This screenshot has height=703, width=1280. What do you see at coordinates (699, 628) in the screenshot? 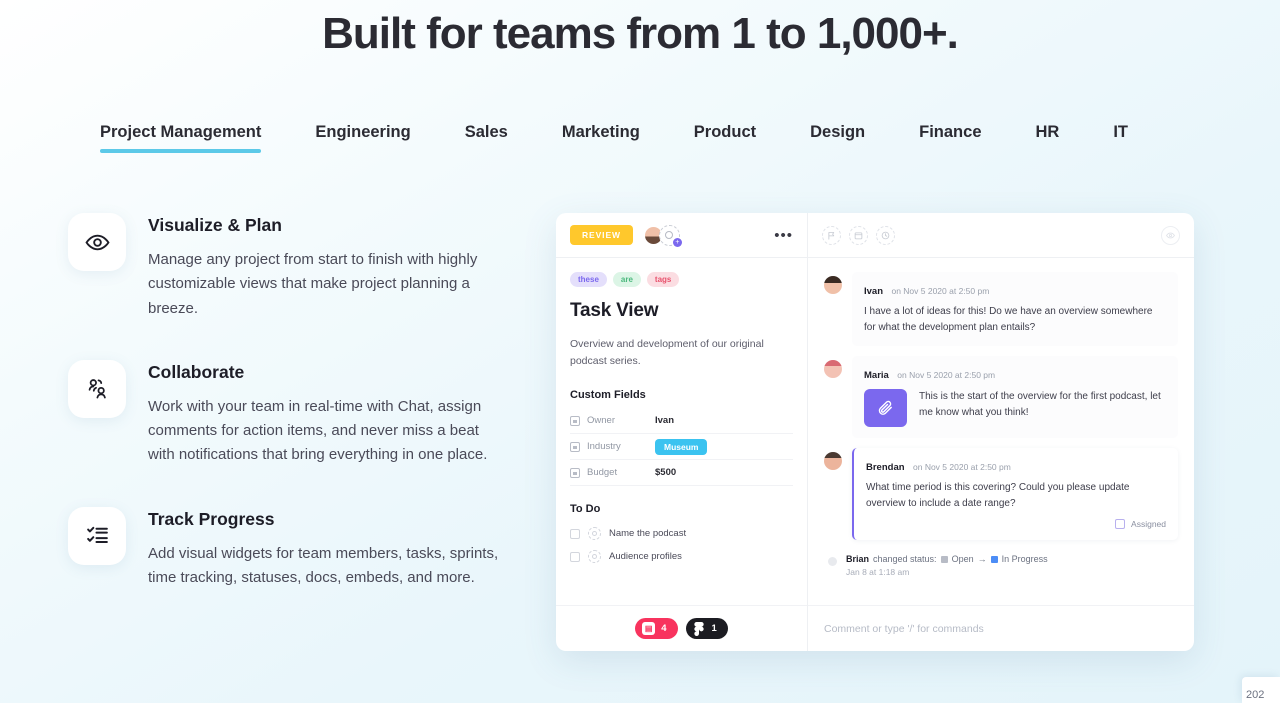
I see `figma-icon` at bounding box center [699, 628].